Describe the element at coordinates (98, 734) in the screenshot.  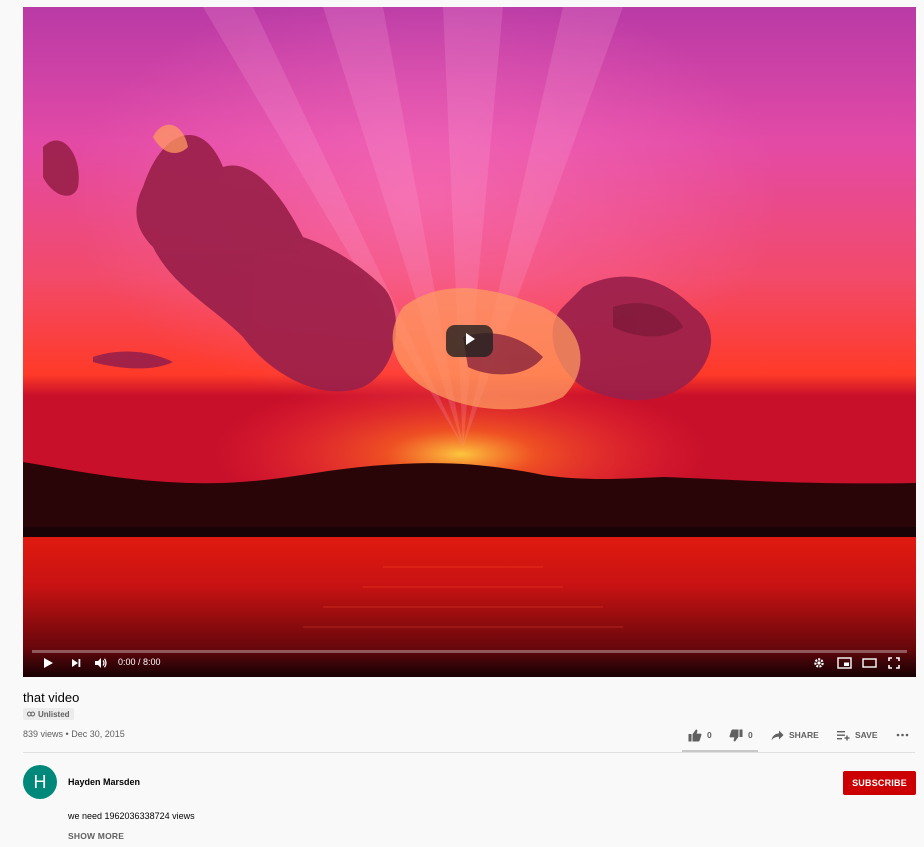
I see `upload-date: Dec 30, 2015` at that location.